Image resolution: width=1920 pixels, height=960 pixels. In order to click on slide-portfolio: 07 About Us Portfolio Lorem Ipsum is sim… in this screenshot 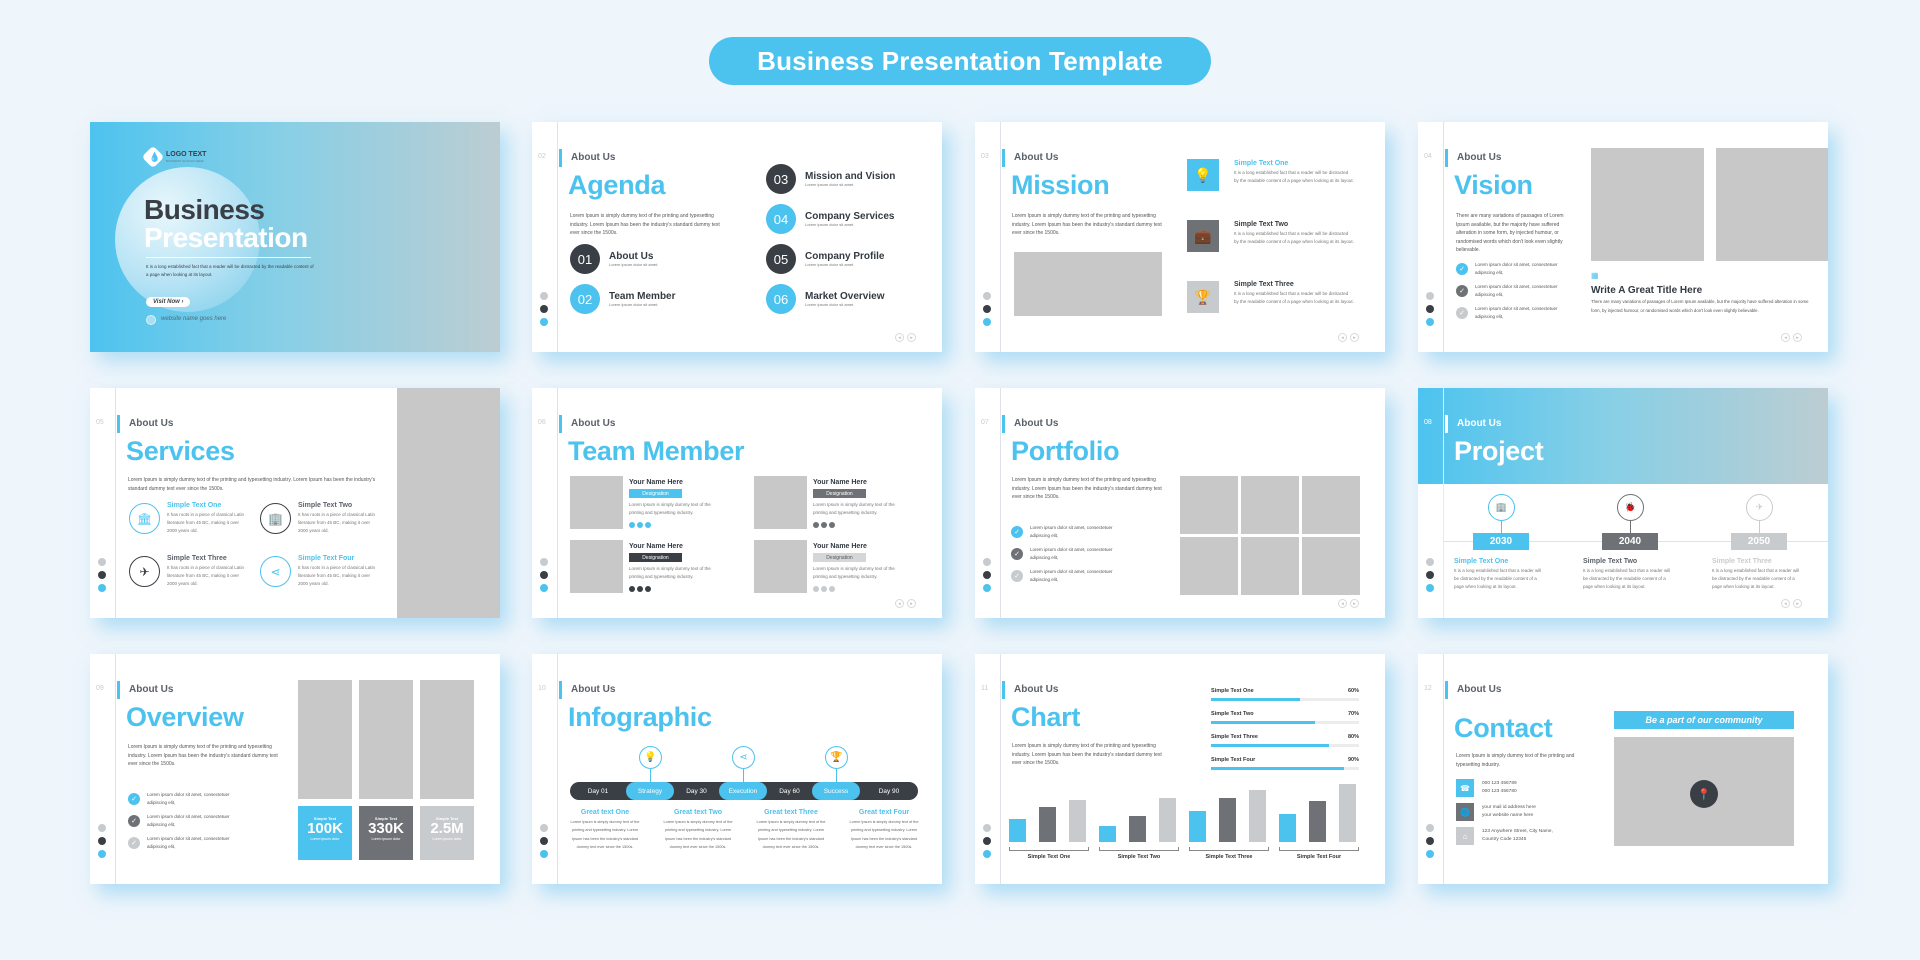, I will do `click(1180, 503)`.